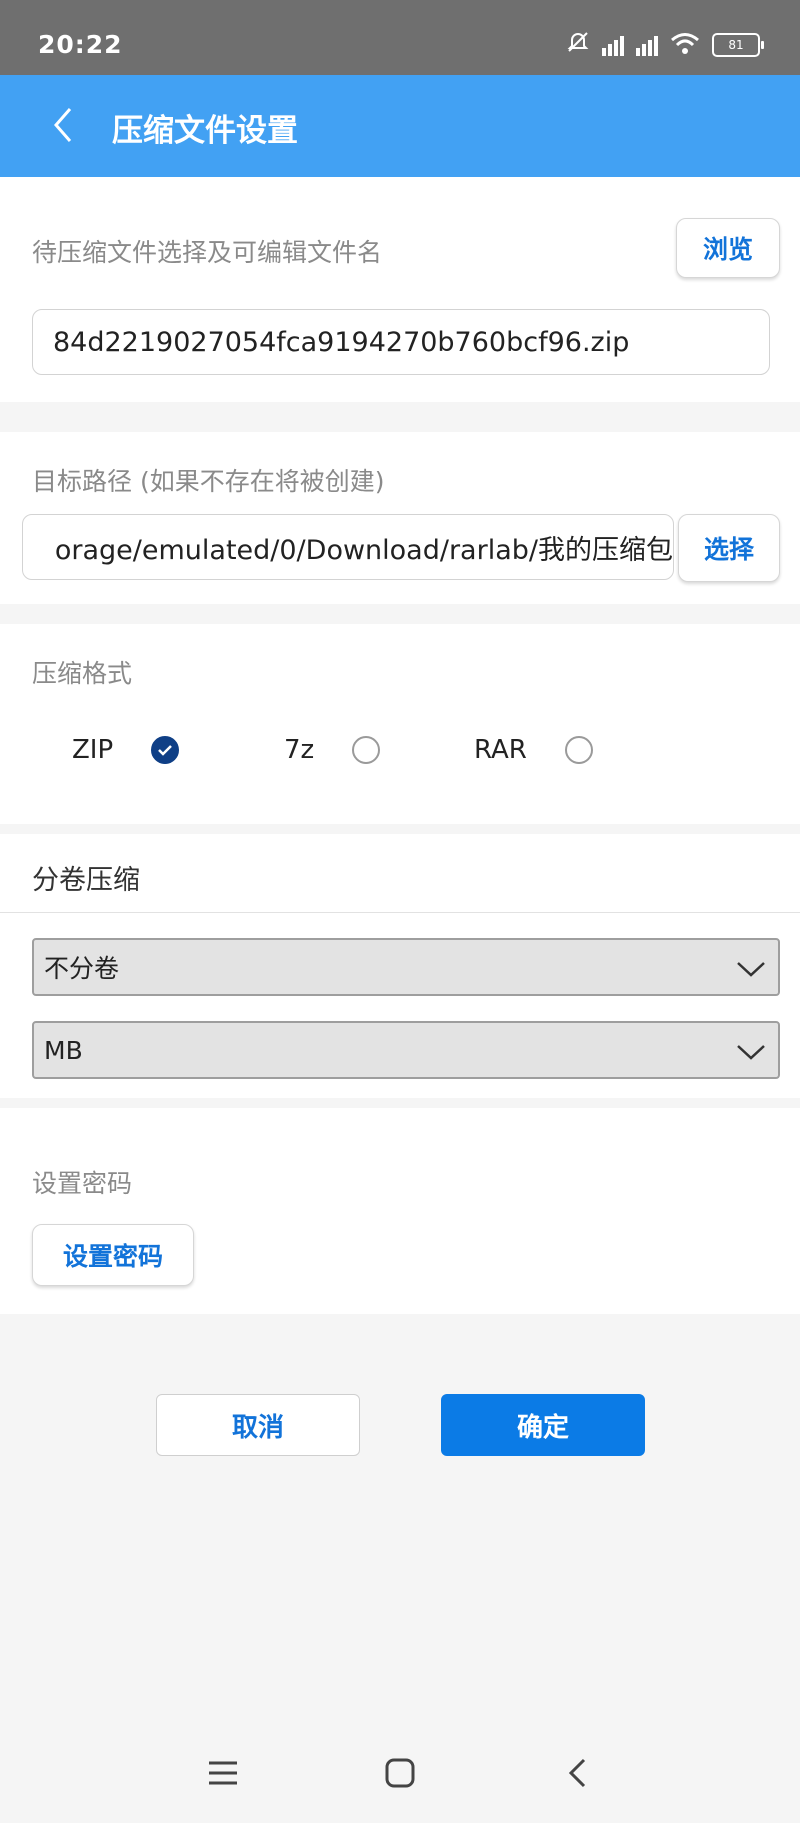 This screenshot has height=1823, width=800. What do you see at coordinates (685, 45) in the screenshot?
I see `wifi-icon` at bounding box center [685, 45].